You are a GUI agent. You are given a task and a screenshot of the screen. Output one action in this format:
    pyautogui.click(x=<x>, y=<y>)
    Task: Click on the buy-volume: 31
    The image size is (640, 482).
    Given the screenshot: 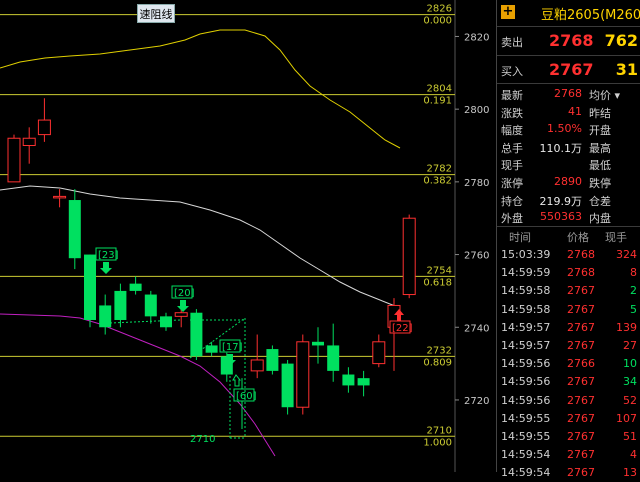 What is the action you would take?
    pyautogui.click(x=626, y=69)
    